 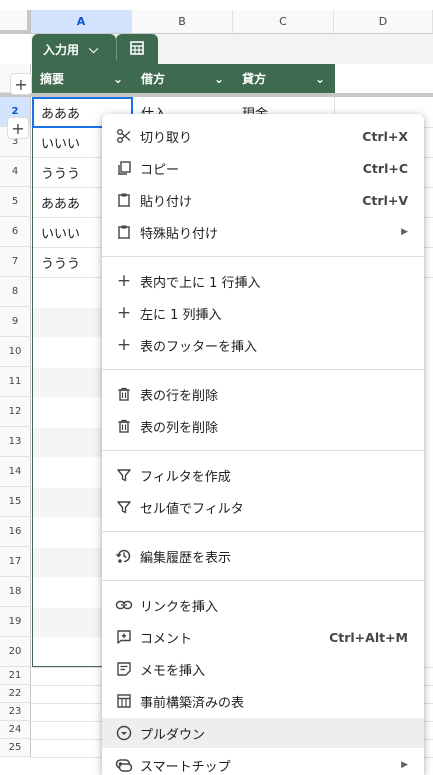 What do you see at coordinates (124, 168) in the screenshot?
I see `copy-icon` at bounding box center [124, 168].